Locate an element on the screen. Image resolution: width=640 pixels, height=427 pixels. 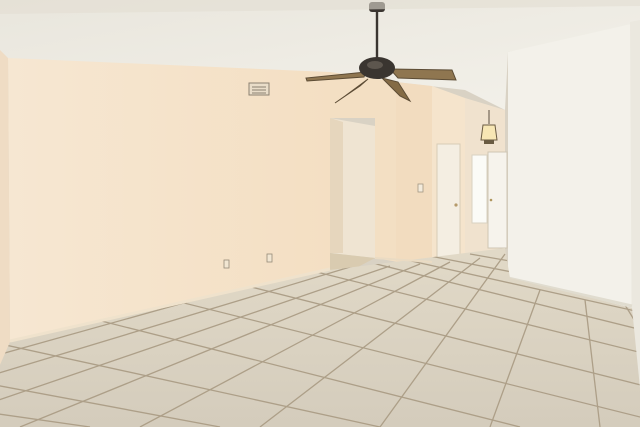
door-knob is located at coordinates (456, 205).